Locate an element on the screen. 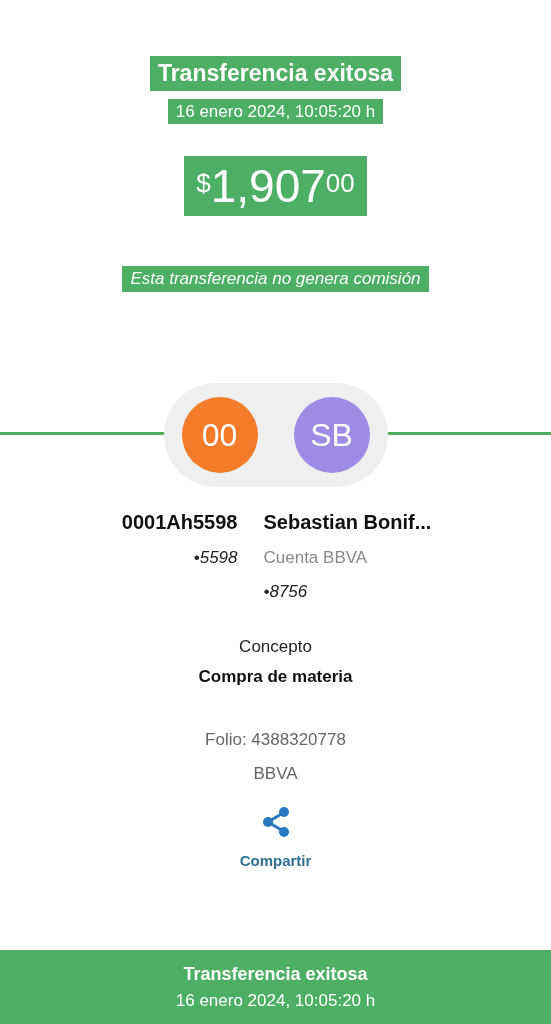  share-button: Compartir is located at coordinates (275, 839).